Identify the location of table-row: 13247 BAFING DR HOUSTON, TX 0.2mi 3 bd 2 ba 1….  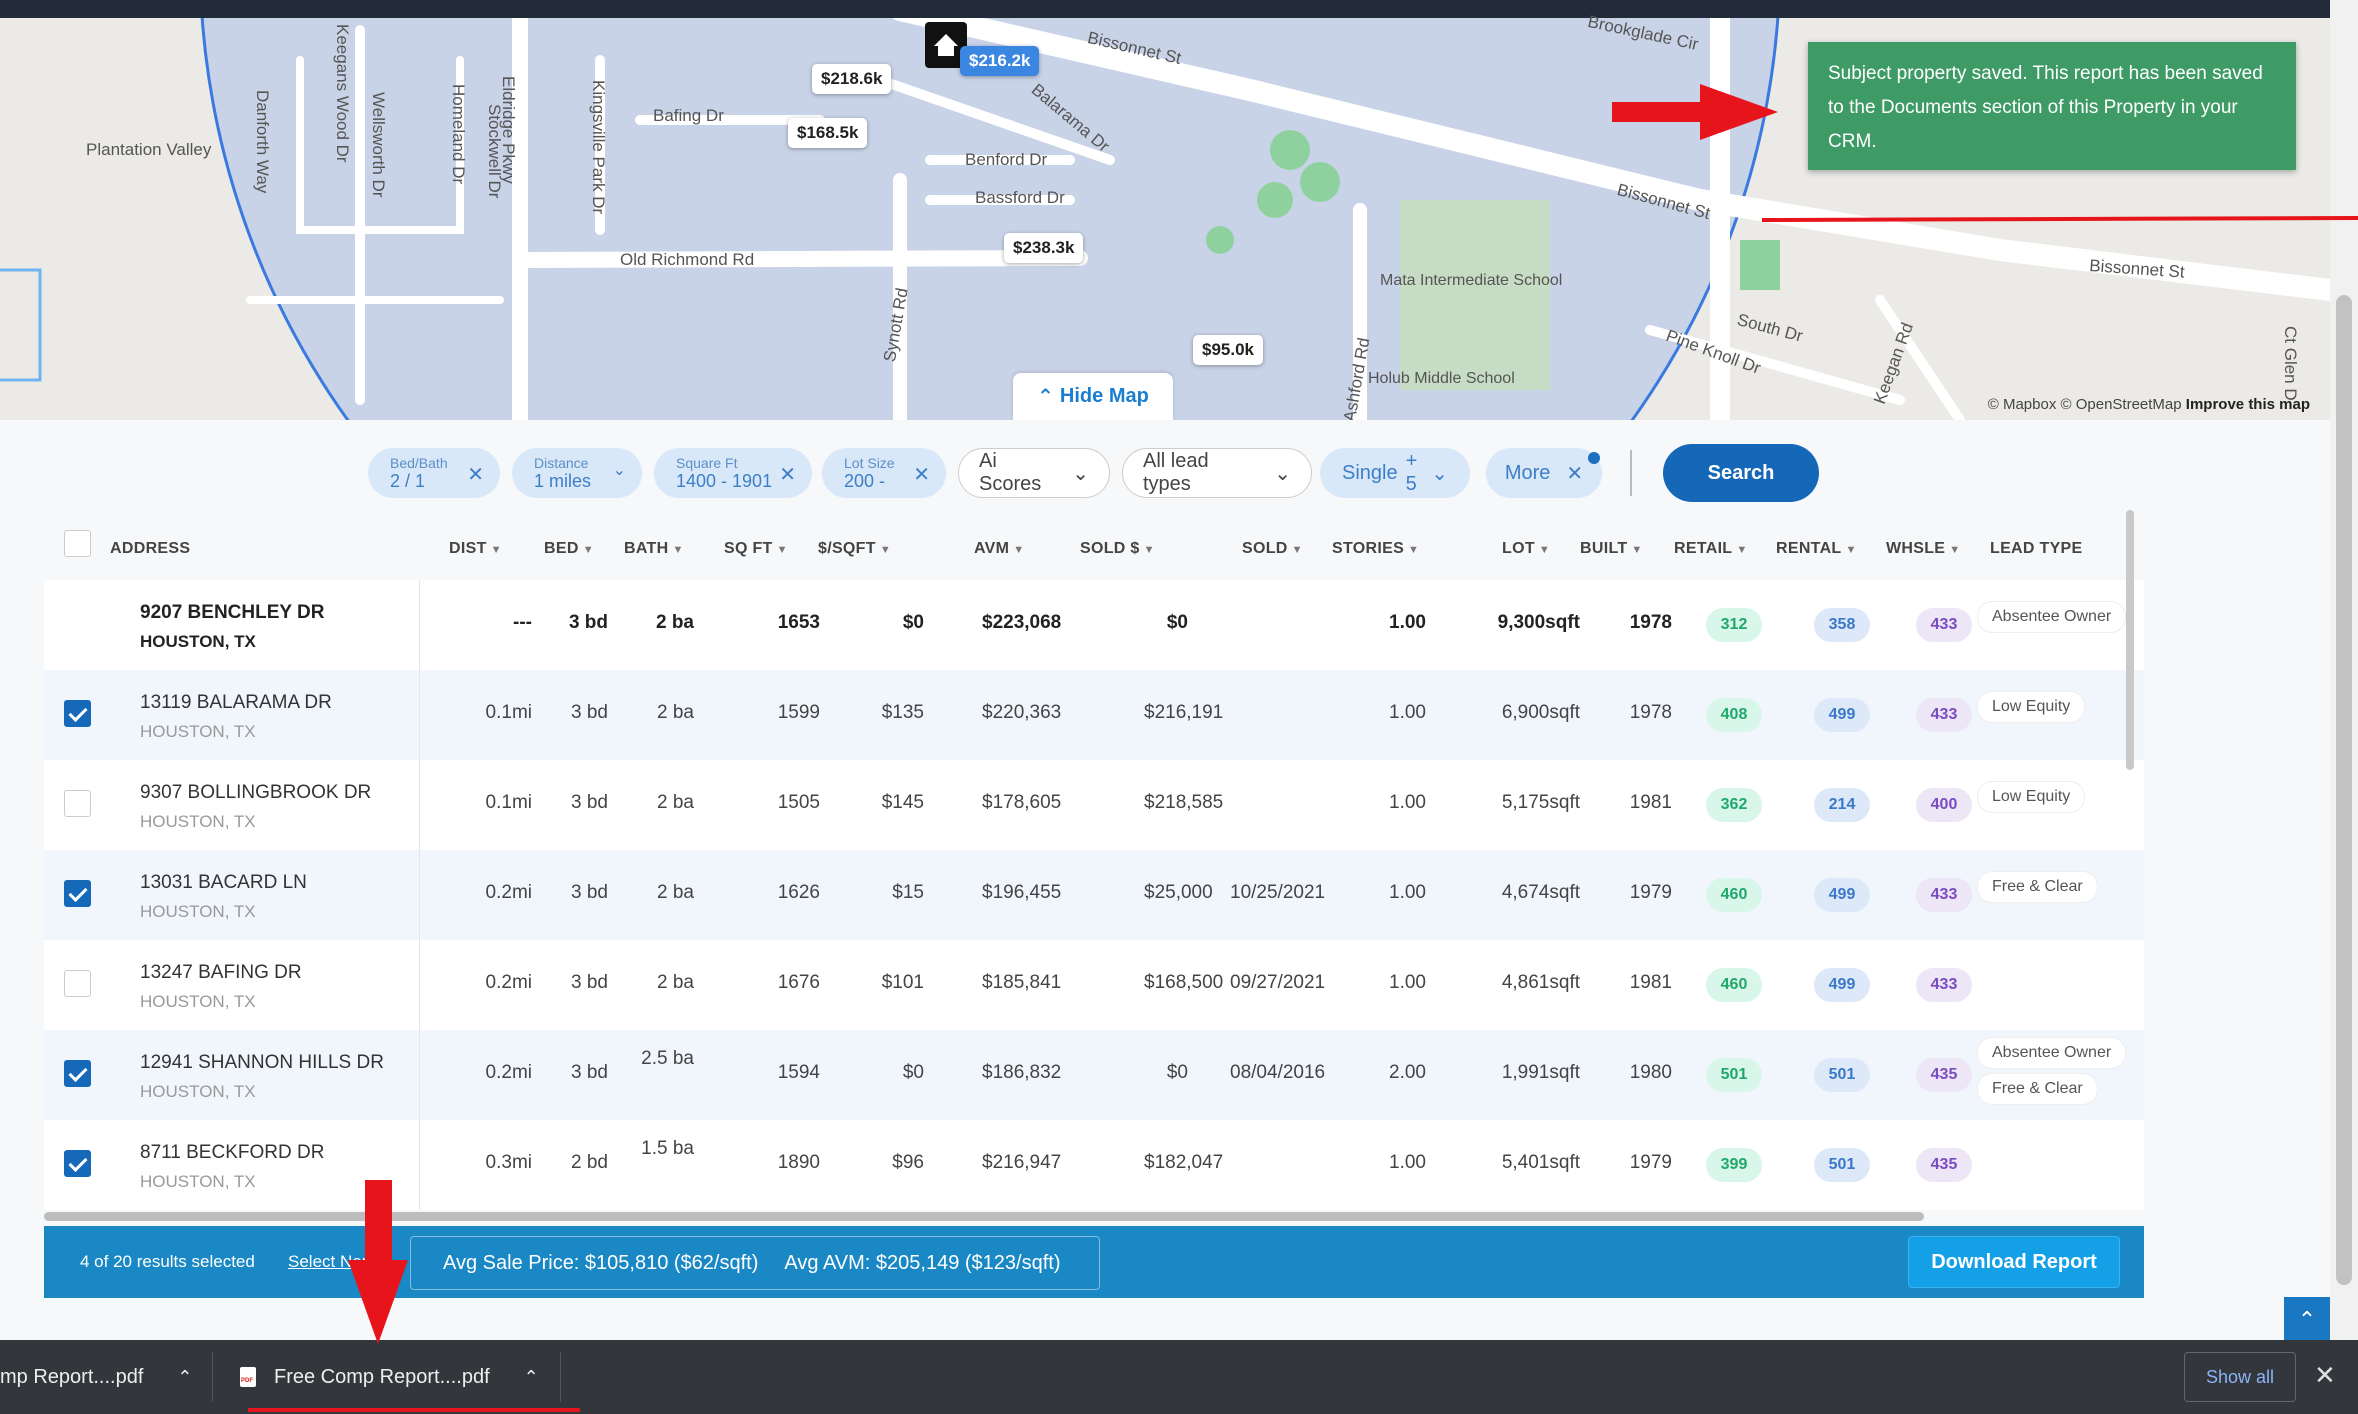
(1094, 985).